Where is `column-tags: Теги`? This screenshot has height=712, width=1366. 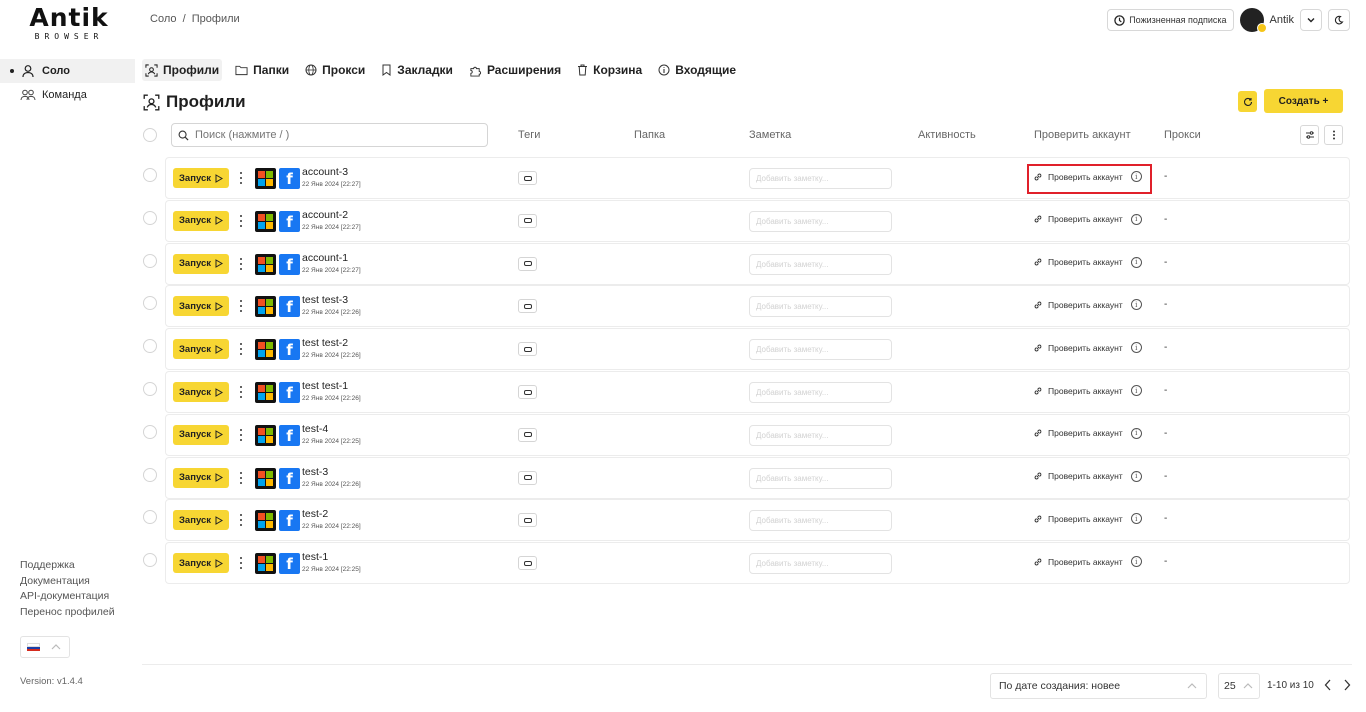 column-tags: Теги is located at coordinates (529, 135).